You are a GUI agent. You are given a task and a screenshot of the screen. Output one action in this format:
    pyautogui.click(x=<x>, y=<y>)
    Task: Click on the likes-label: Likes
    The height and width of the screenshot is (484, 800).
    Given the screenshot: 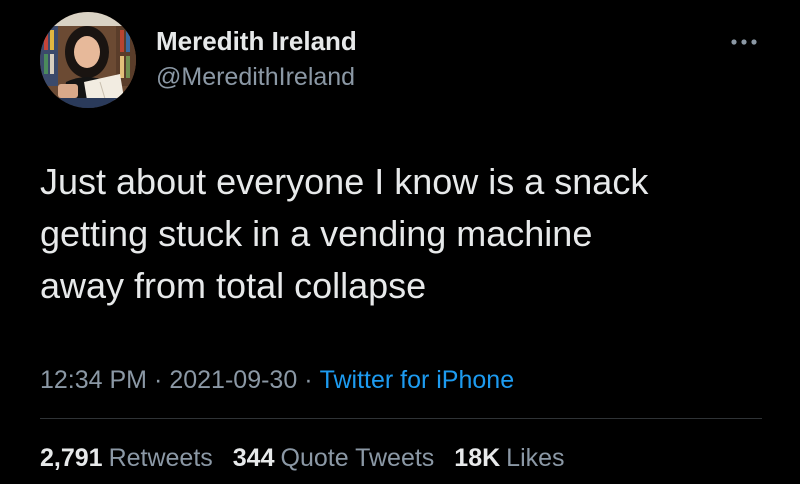 What is the action you would take?
    pyautogui.click(x=535, y=458)
    